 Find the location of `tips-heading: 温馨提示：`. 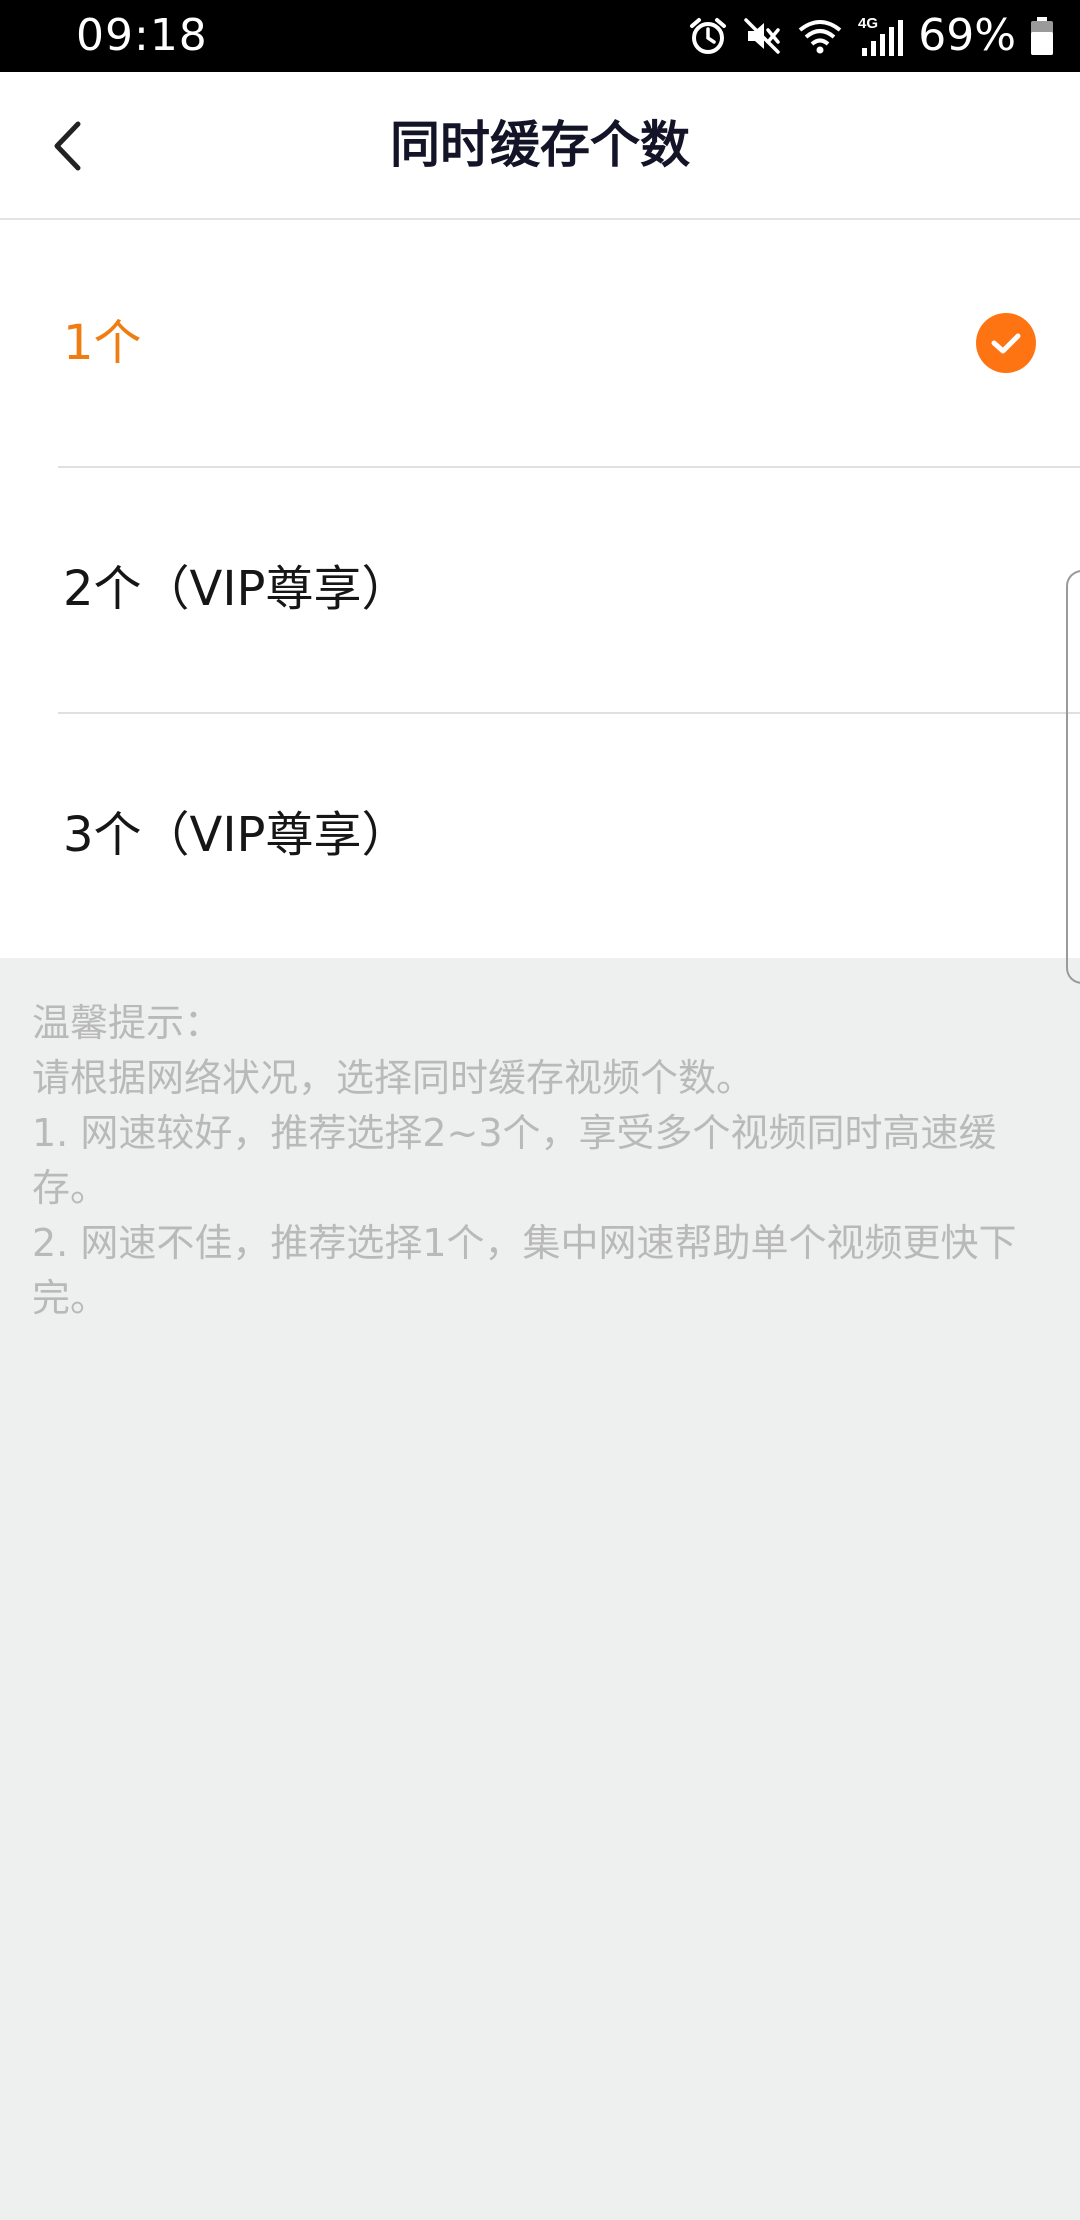

tips-heading: 温馨提示： is located at coordinates (127, 1023).